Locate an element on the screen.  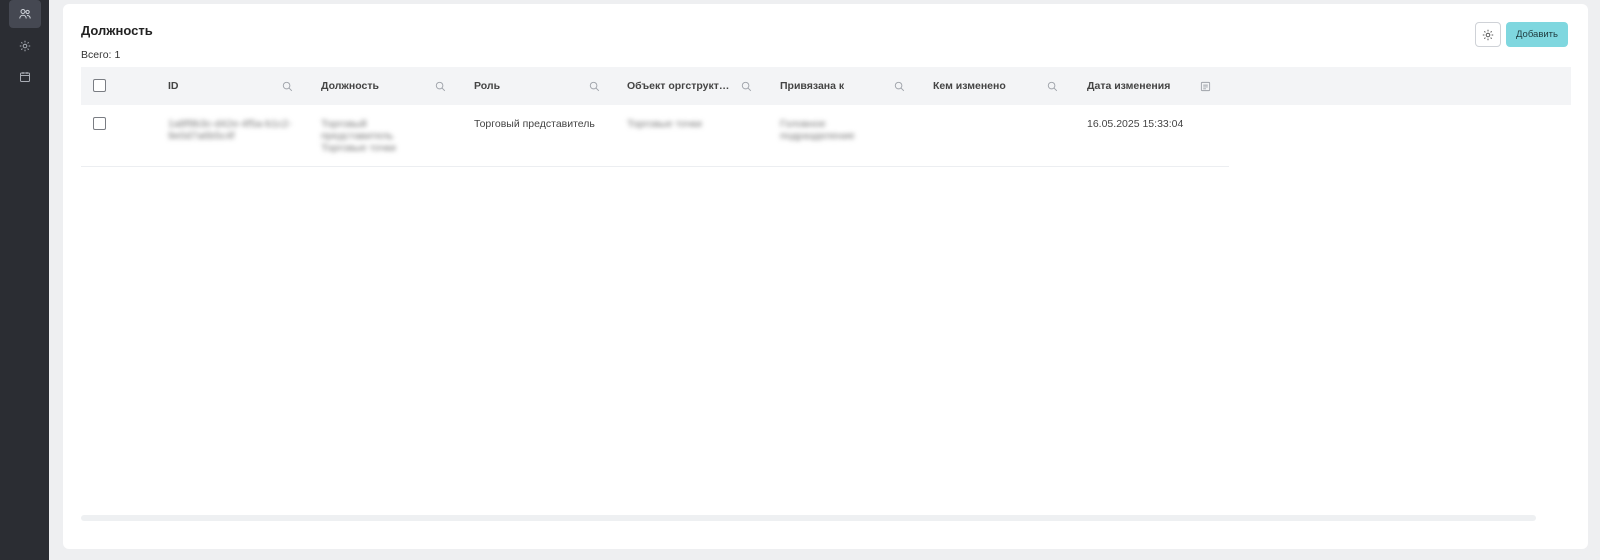
add-button: Добавить is located at coordinates (1537, 34).